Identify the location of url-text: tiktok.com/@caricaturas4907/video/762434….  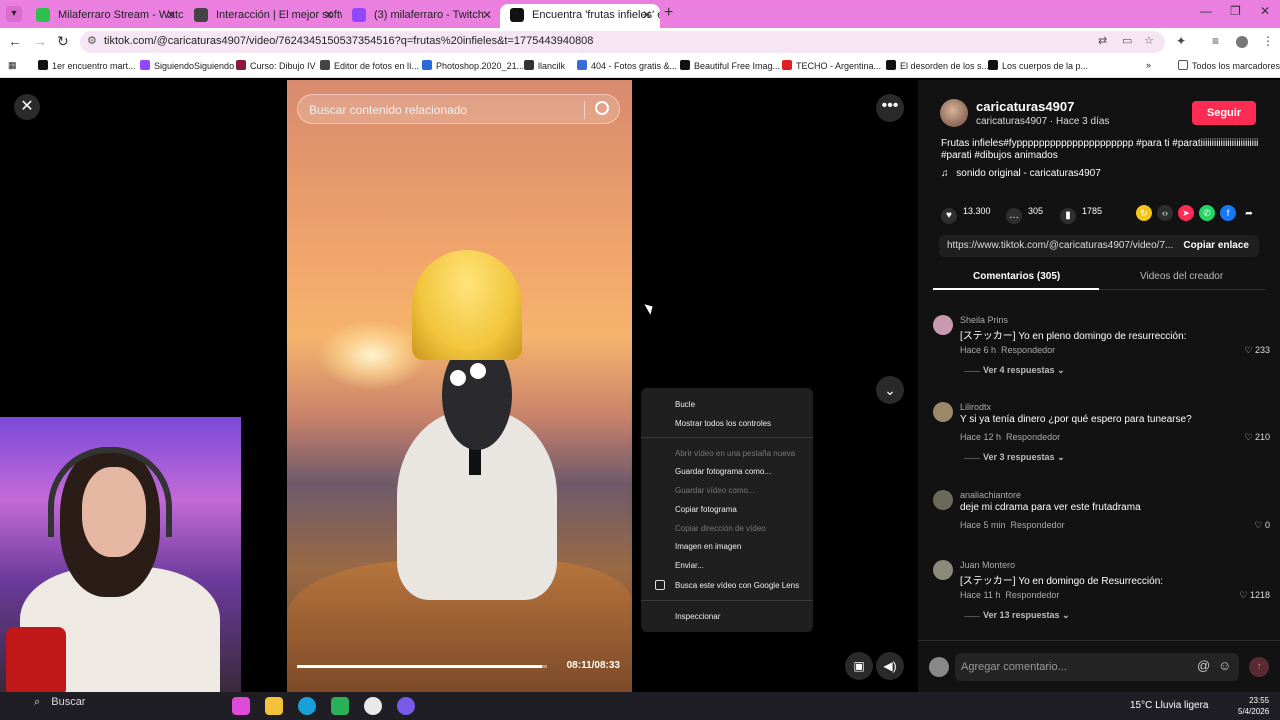
(348, 41).